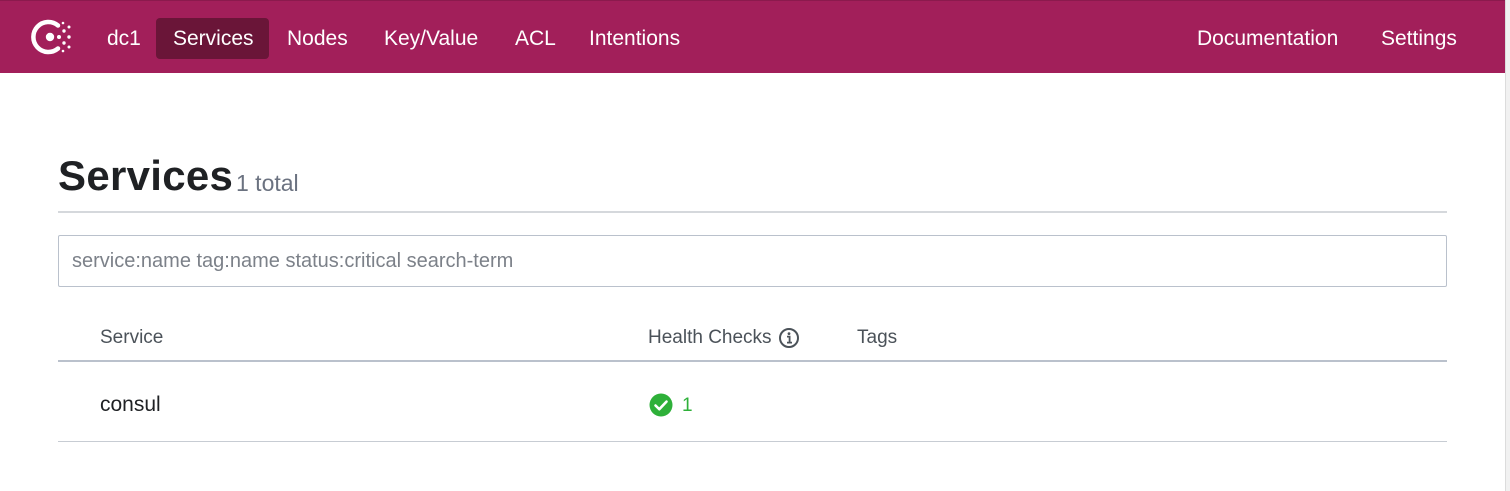 The width and height of the screenshot is (1510, 491). I want to click on nav-item-documentation: Documentation, so click(1267, 38).